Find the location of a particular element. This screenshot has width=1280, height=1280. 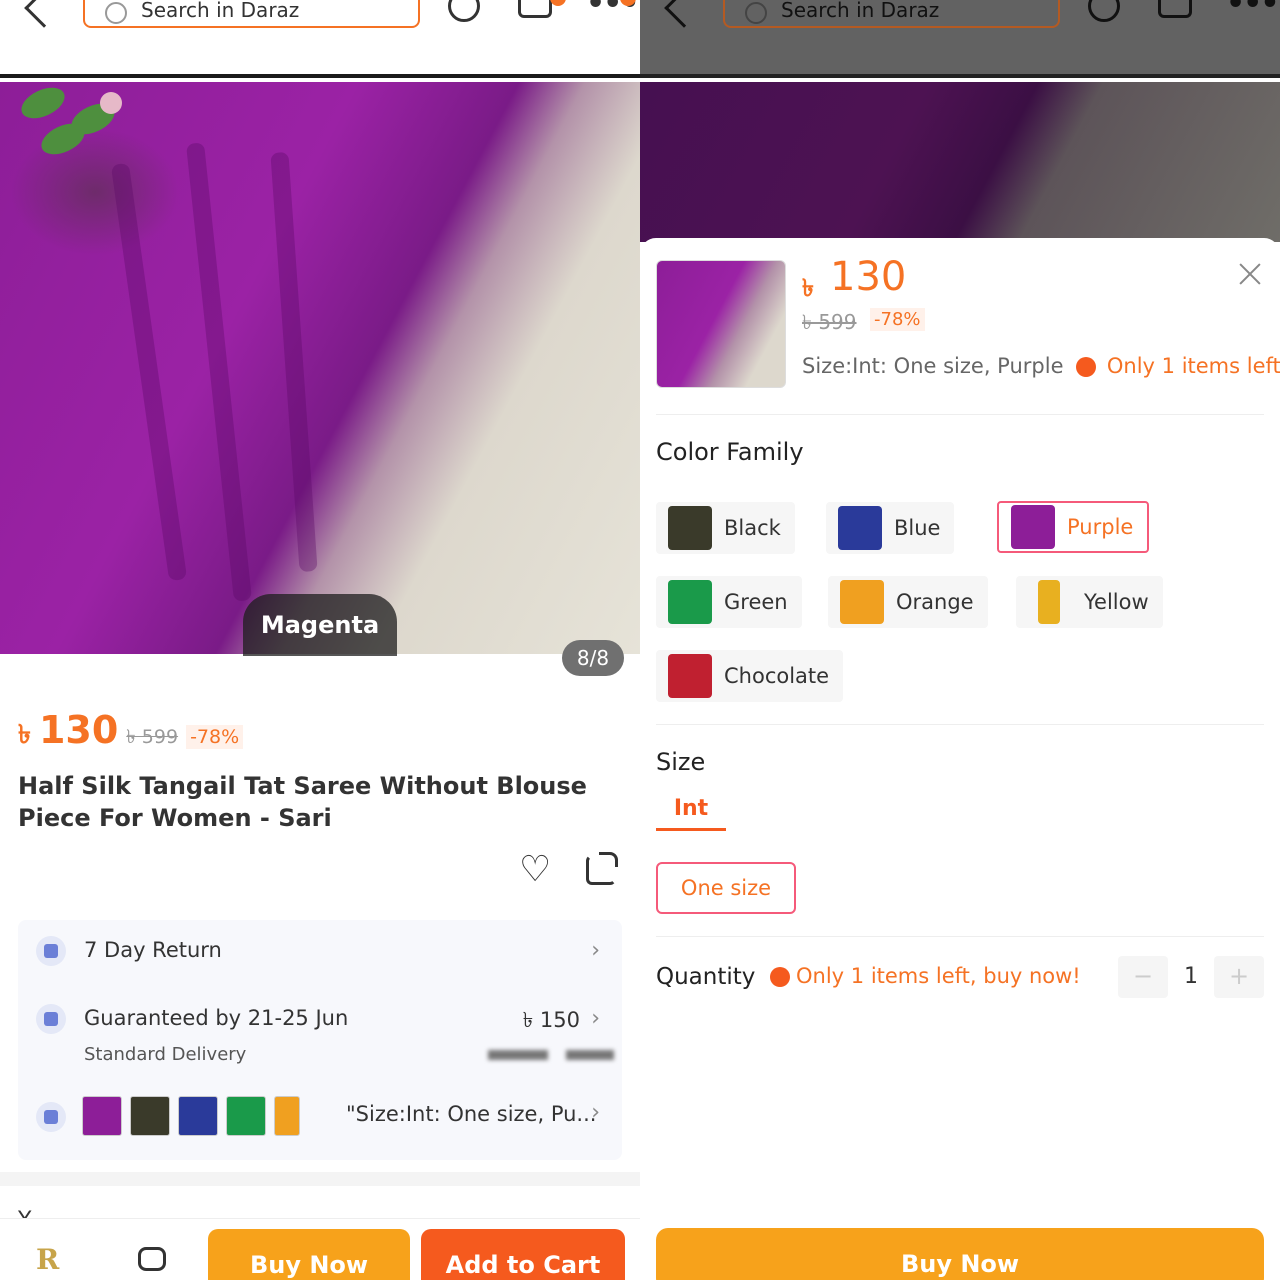

section-divider is located at coordinates (320, 1179).